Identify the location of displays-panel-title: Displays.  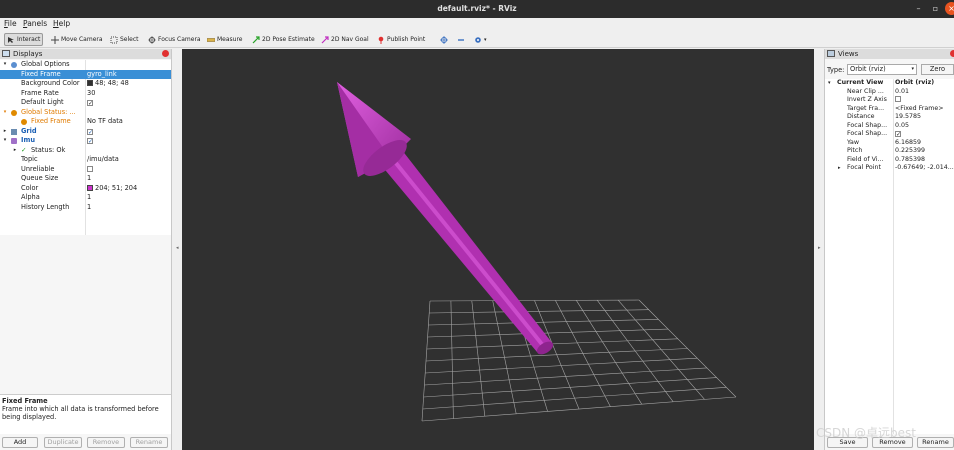
(28, 54).